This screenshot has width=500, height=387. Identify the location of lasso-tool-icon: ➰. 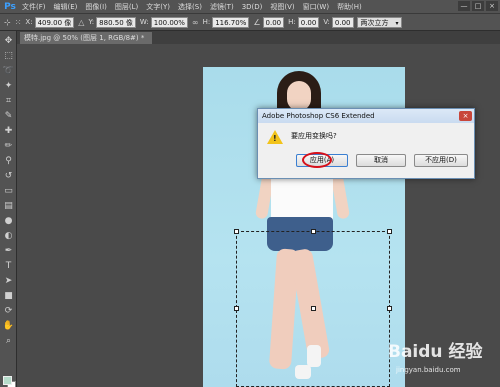
(8, 71).